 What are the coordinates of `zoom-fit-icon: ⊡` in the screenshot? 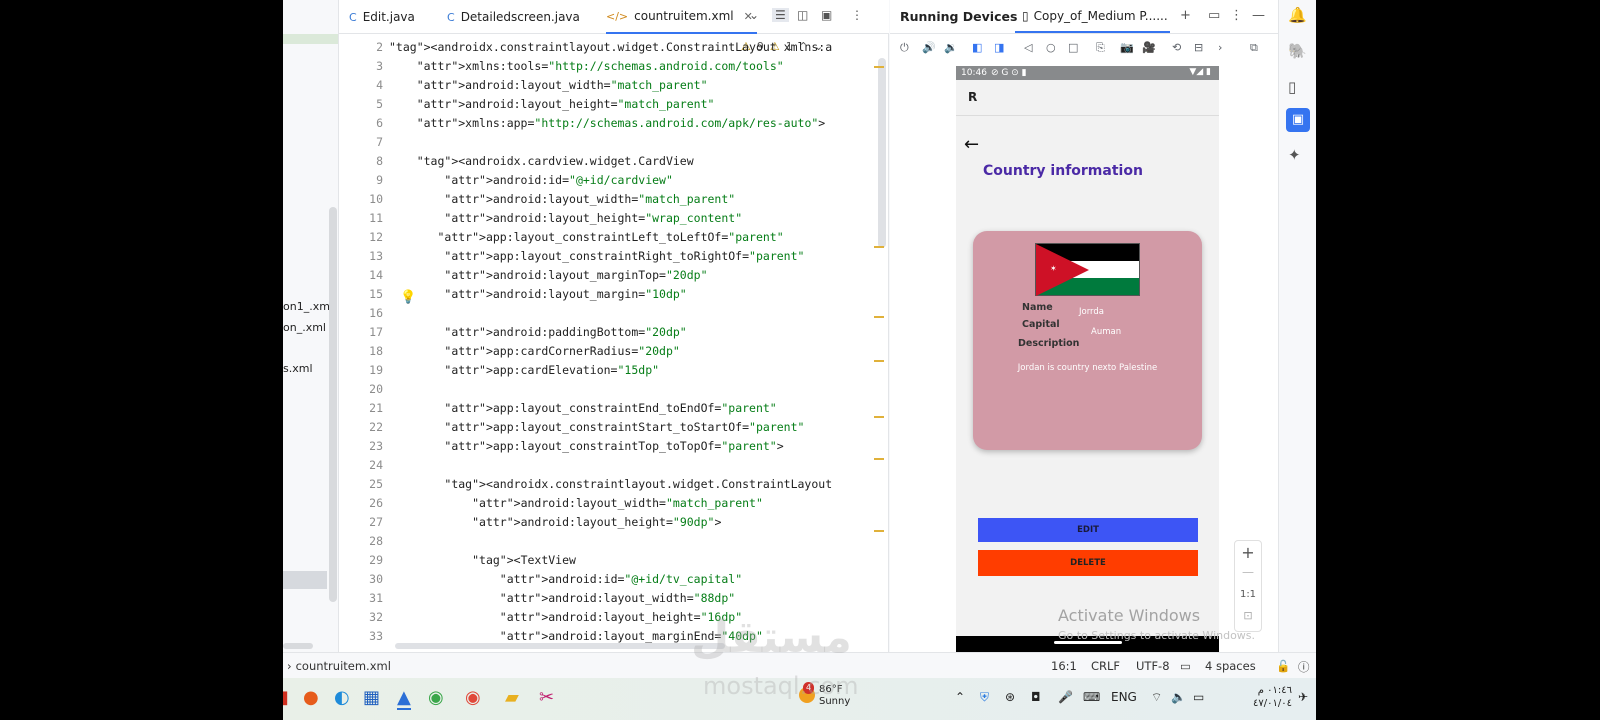 It's located at (1248, 615).